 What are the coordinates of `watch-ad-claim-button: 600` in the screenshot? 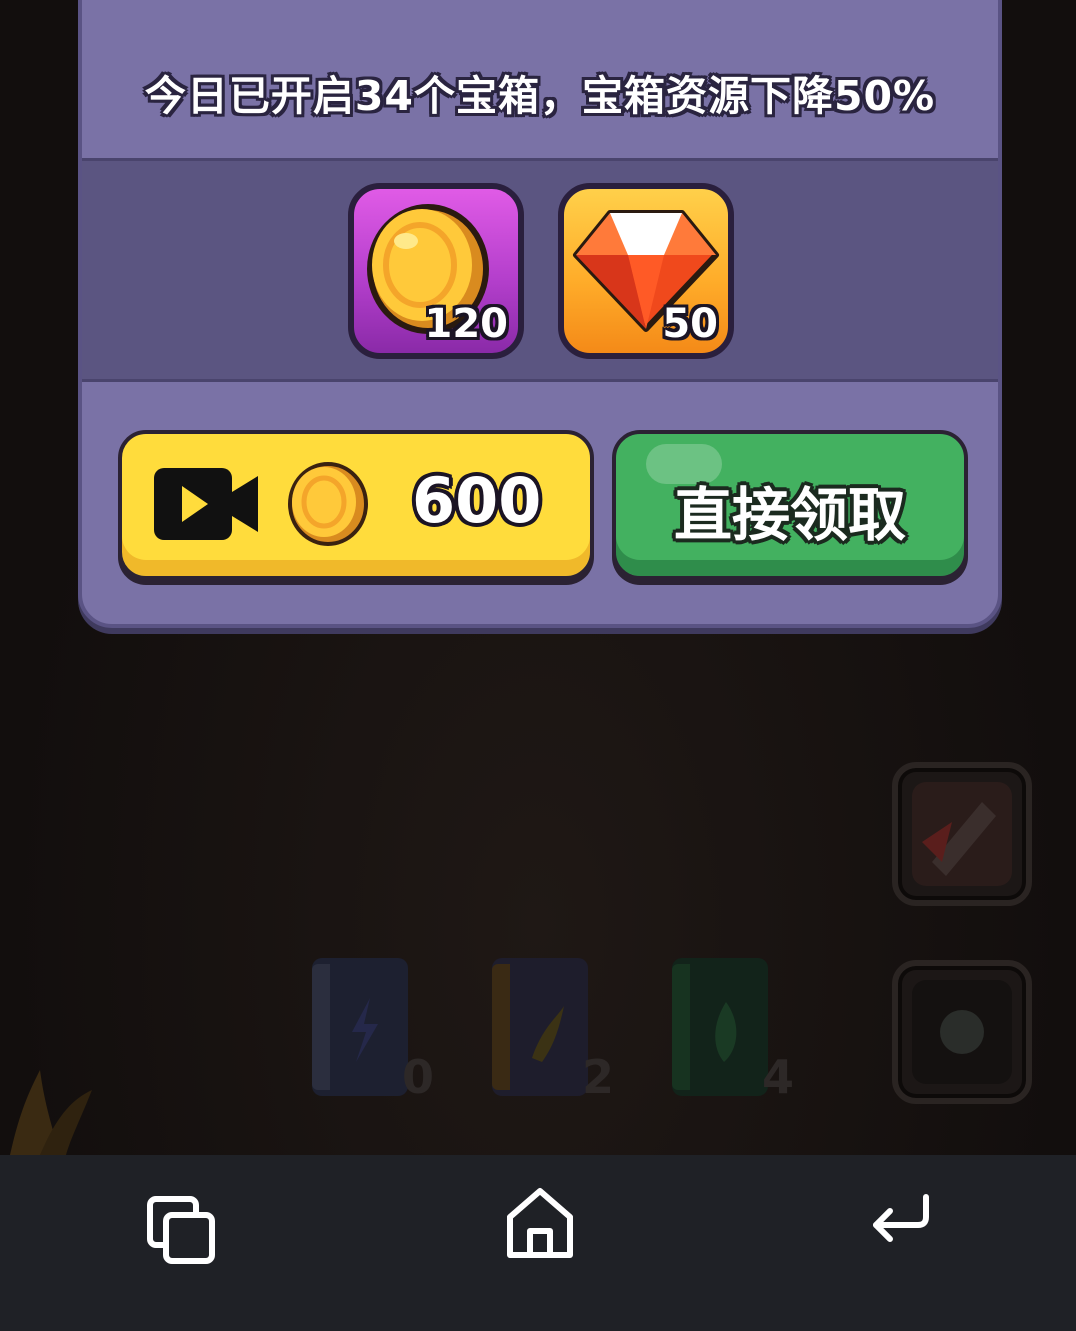 It's located at (356, 505).